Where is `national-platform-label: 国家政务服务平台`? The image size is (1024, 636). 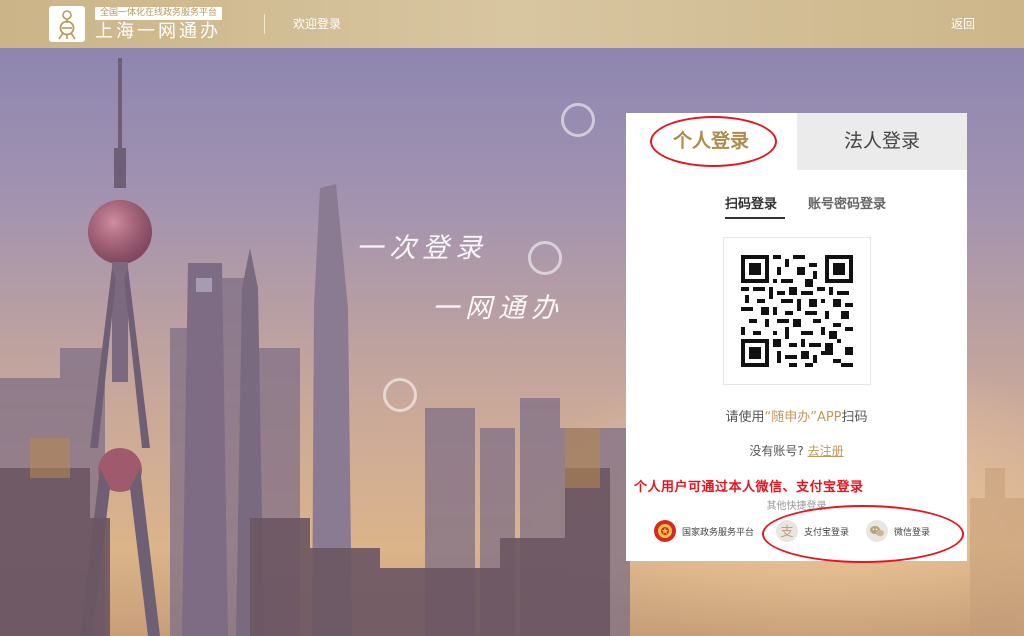 national-platform-label: 国家政务服务平台 is located at coordinates (718, 532).